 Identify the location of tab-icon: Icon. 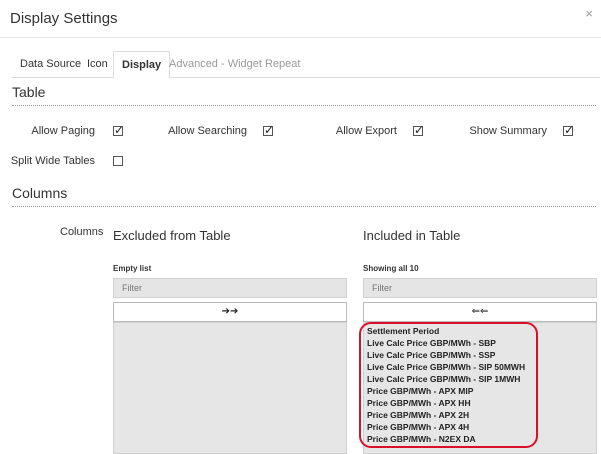
(97, 64).